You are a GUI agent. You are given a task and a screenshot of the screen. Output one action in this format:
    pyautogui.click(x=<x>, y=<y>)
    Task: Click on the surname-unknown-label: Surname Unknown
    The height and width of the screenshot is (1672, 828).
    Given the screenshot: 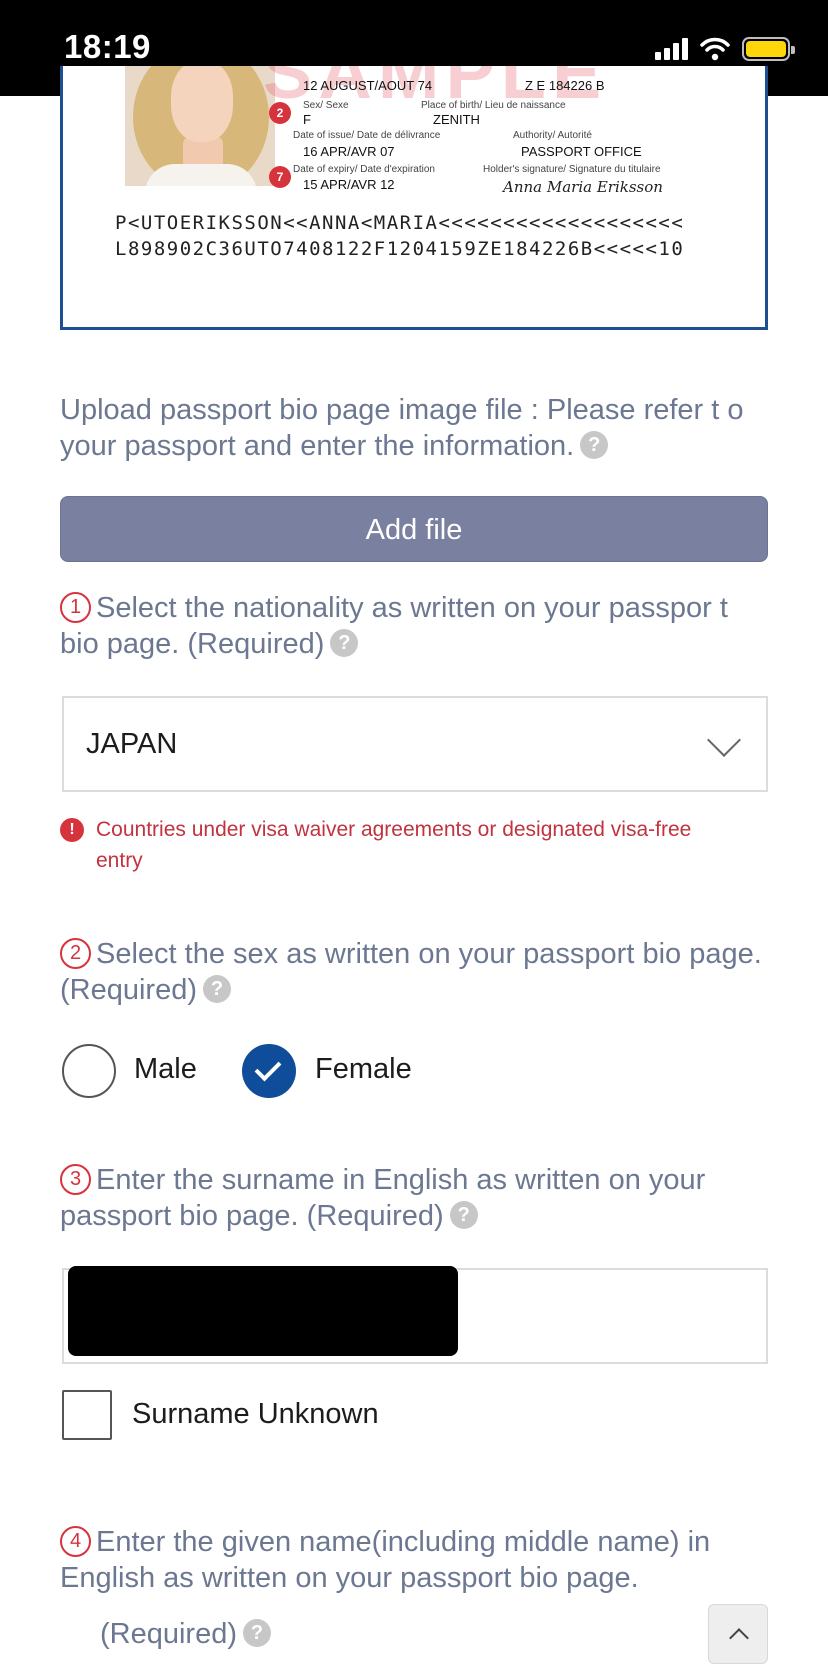 What is the action you would take?
    pyautogui.click(x=255, y=1414)
    